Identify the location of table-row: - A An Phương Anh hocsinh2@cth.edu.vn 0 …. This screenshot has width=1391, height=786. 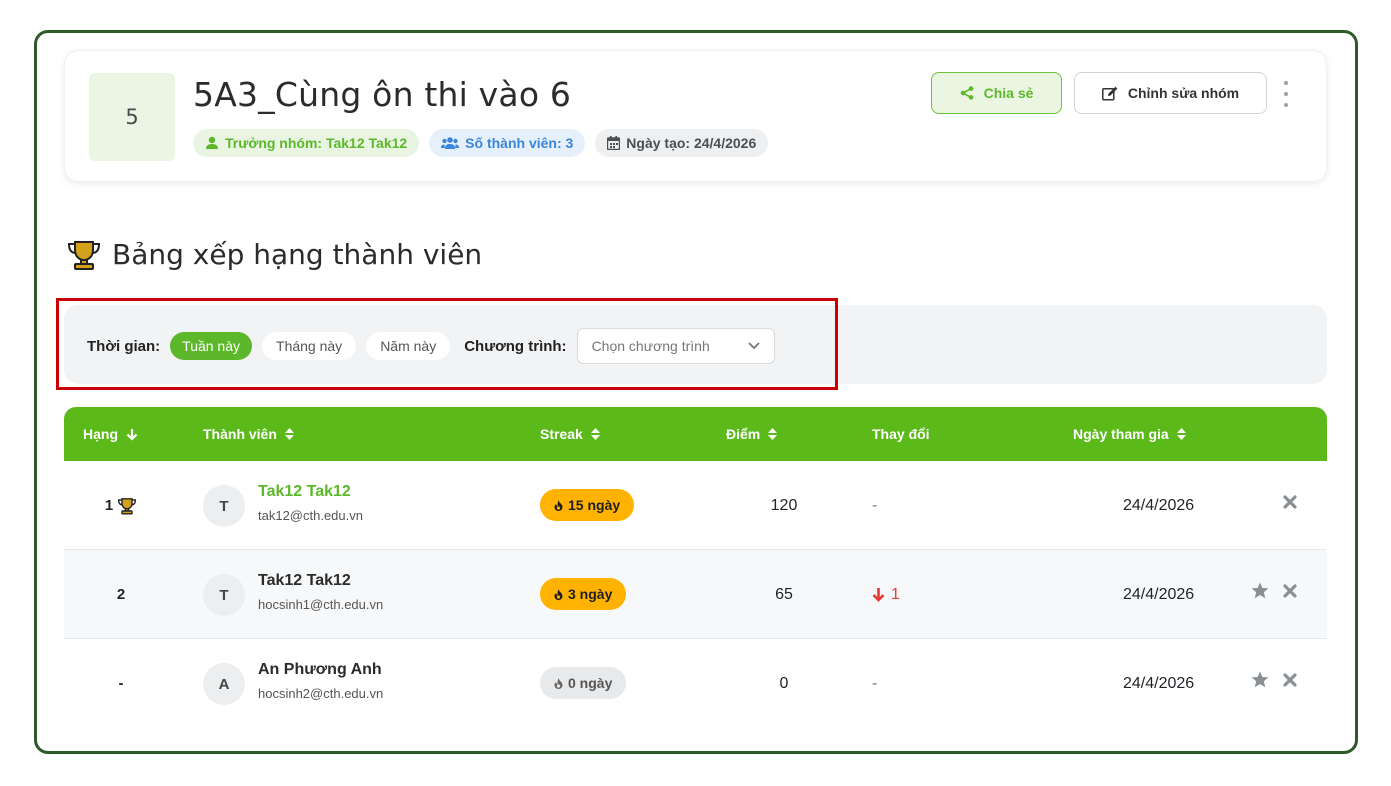
(695, 683).